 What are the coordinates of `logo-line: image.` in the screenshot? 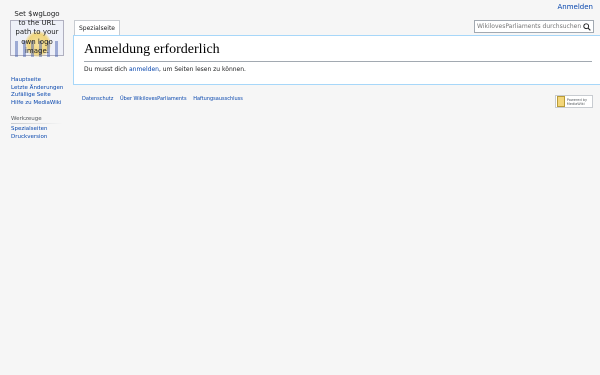 It's located at (37, 50).